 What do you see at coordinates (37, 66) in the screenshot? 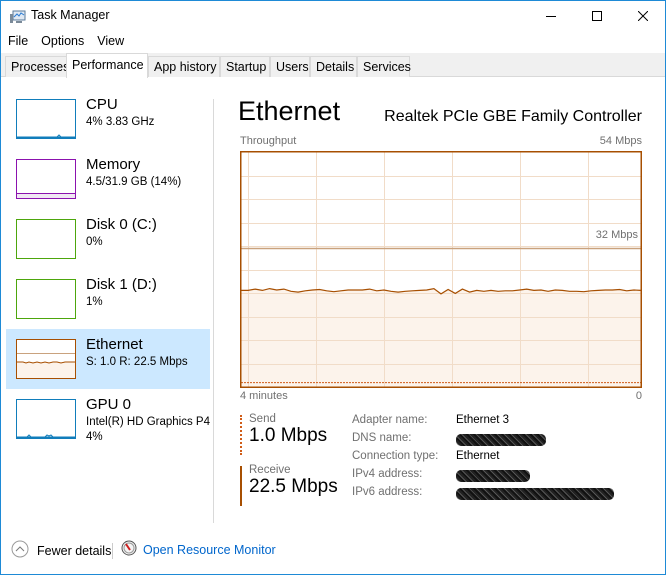
I see `tab-processes: Processes` at bounding box center [37, 66].